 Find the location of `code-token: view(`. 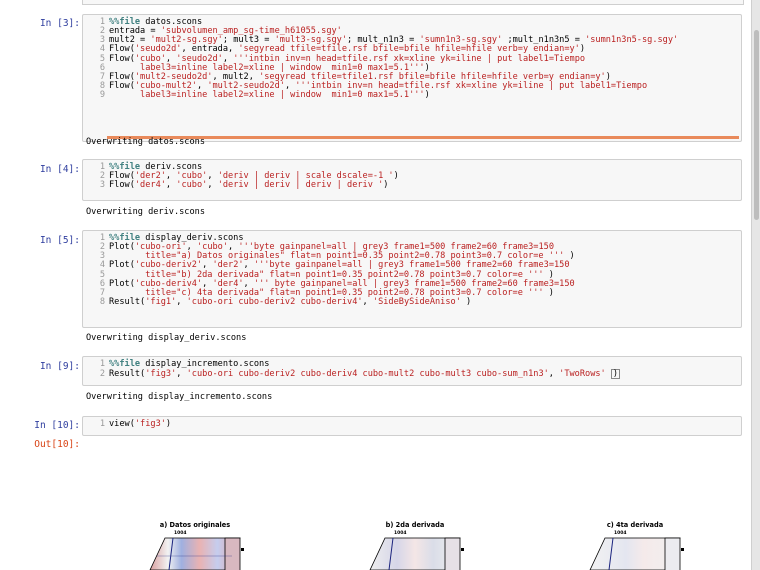

code-token: view( is located at coordinates (122, 424).